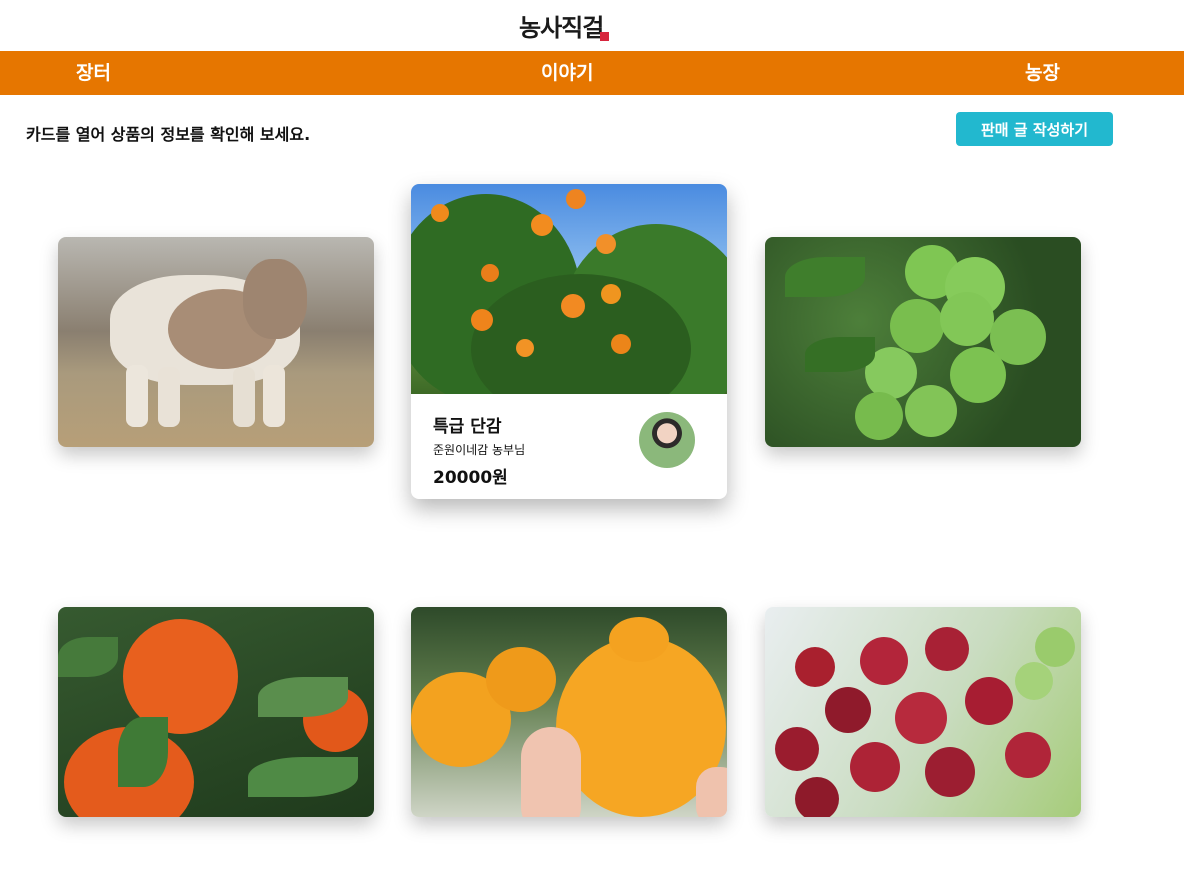 This screenshot has width=1184, height=880. I want to click on green-plums-photo, so click(923, 342).